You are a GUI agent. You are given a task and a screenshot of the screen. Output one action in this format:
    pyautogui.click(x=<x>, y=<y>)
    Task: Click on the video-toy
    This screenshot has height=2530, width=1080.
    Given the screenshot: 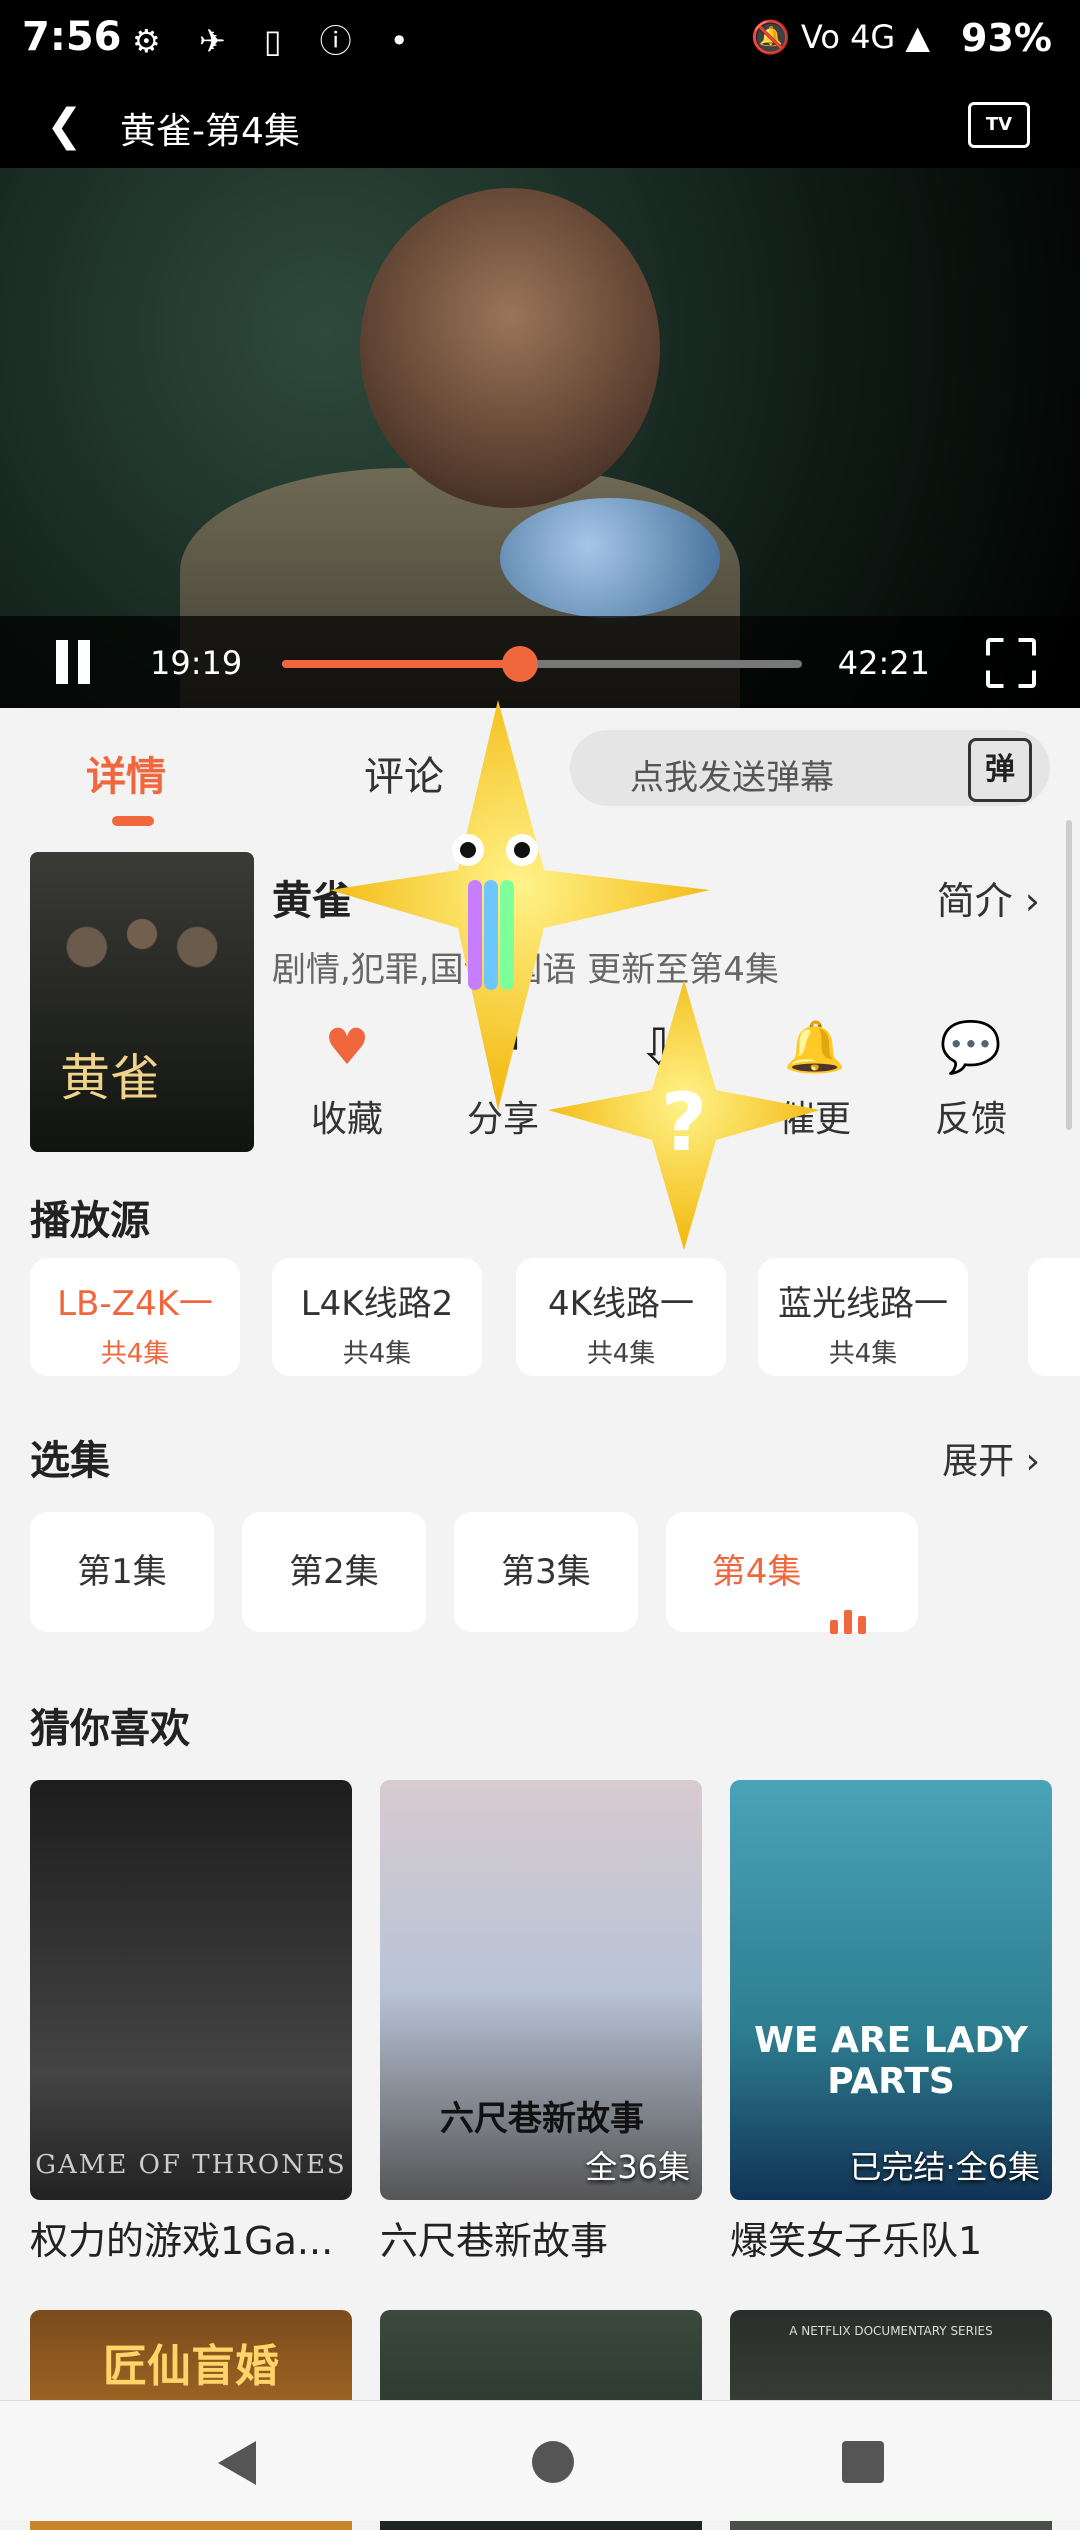 What is the action you would take?
    pyautogui.click(x=610, y=558)
    